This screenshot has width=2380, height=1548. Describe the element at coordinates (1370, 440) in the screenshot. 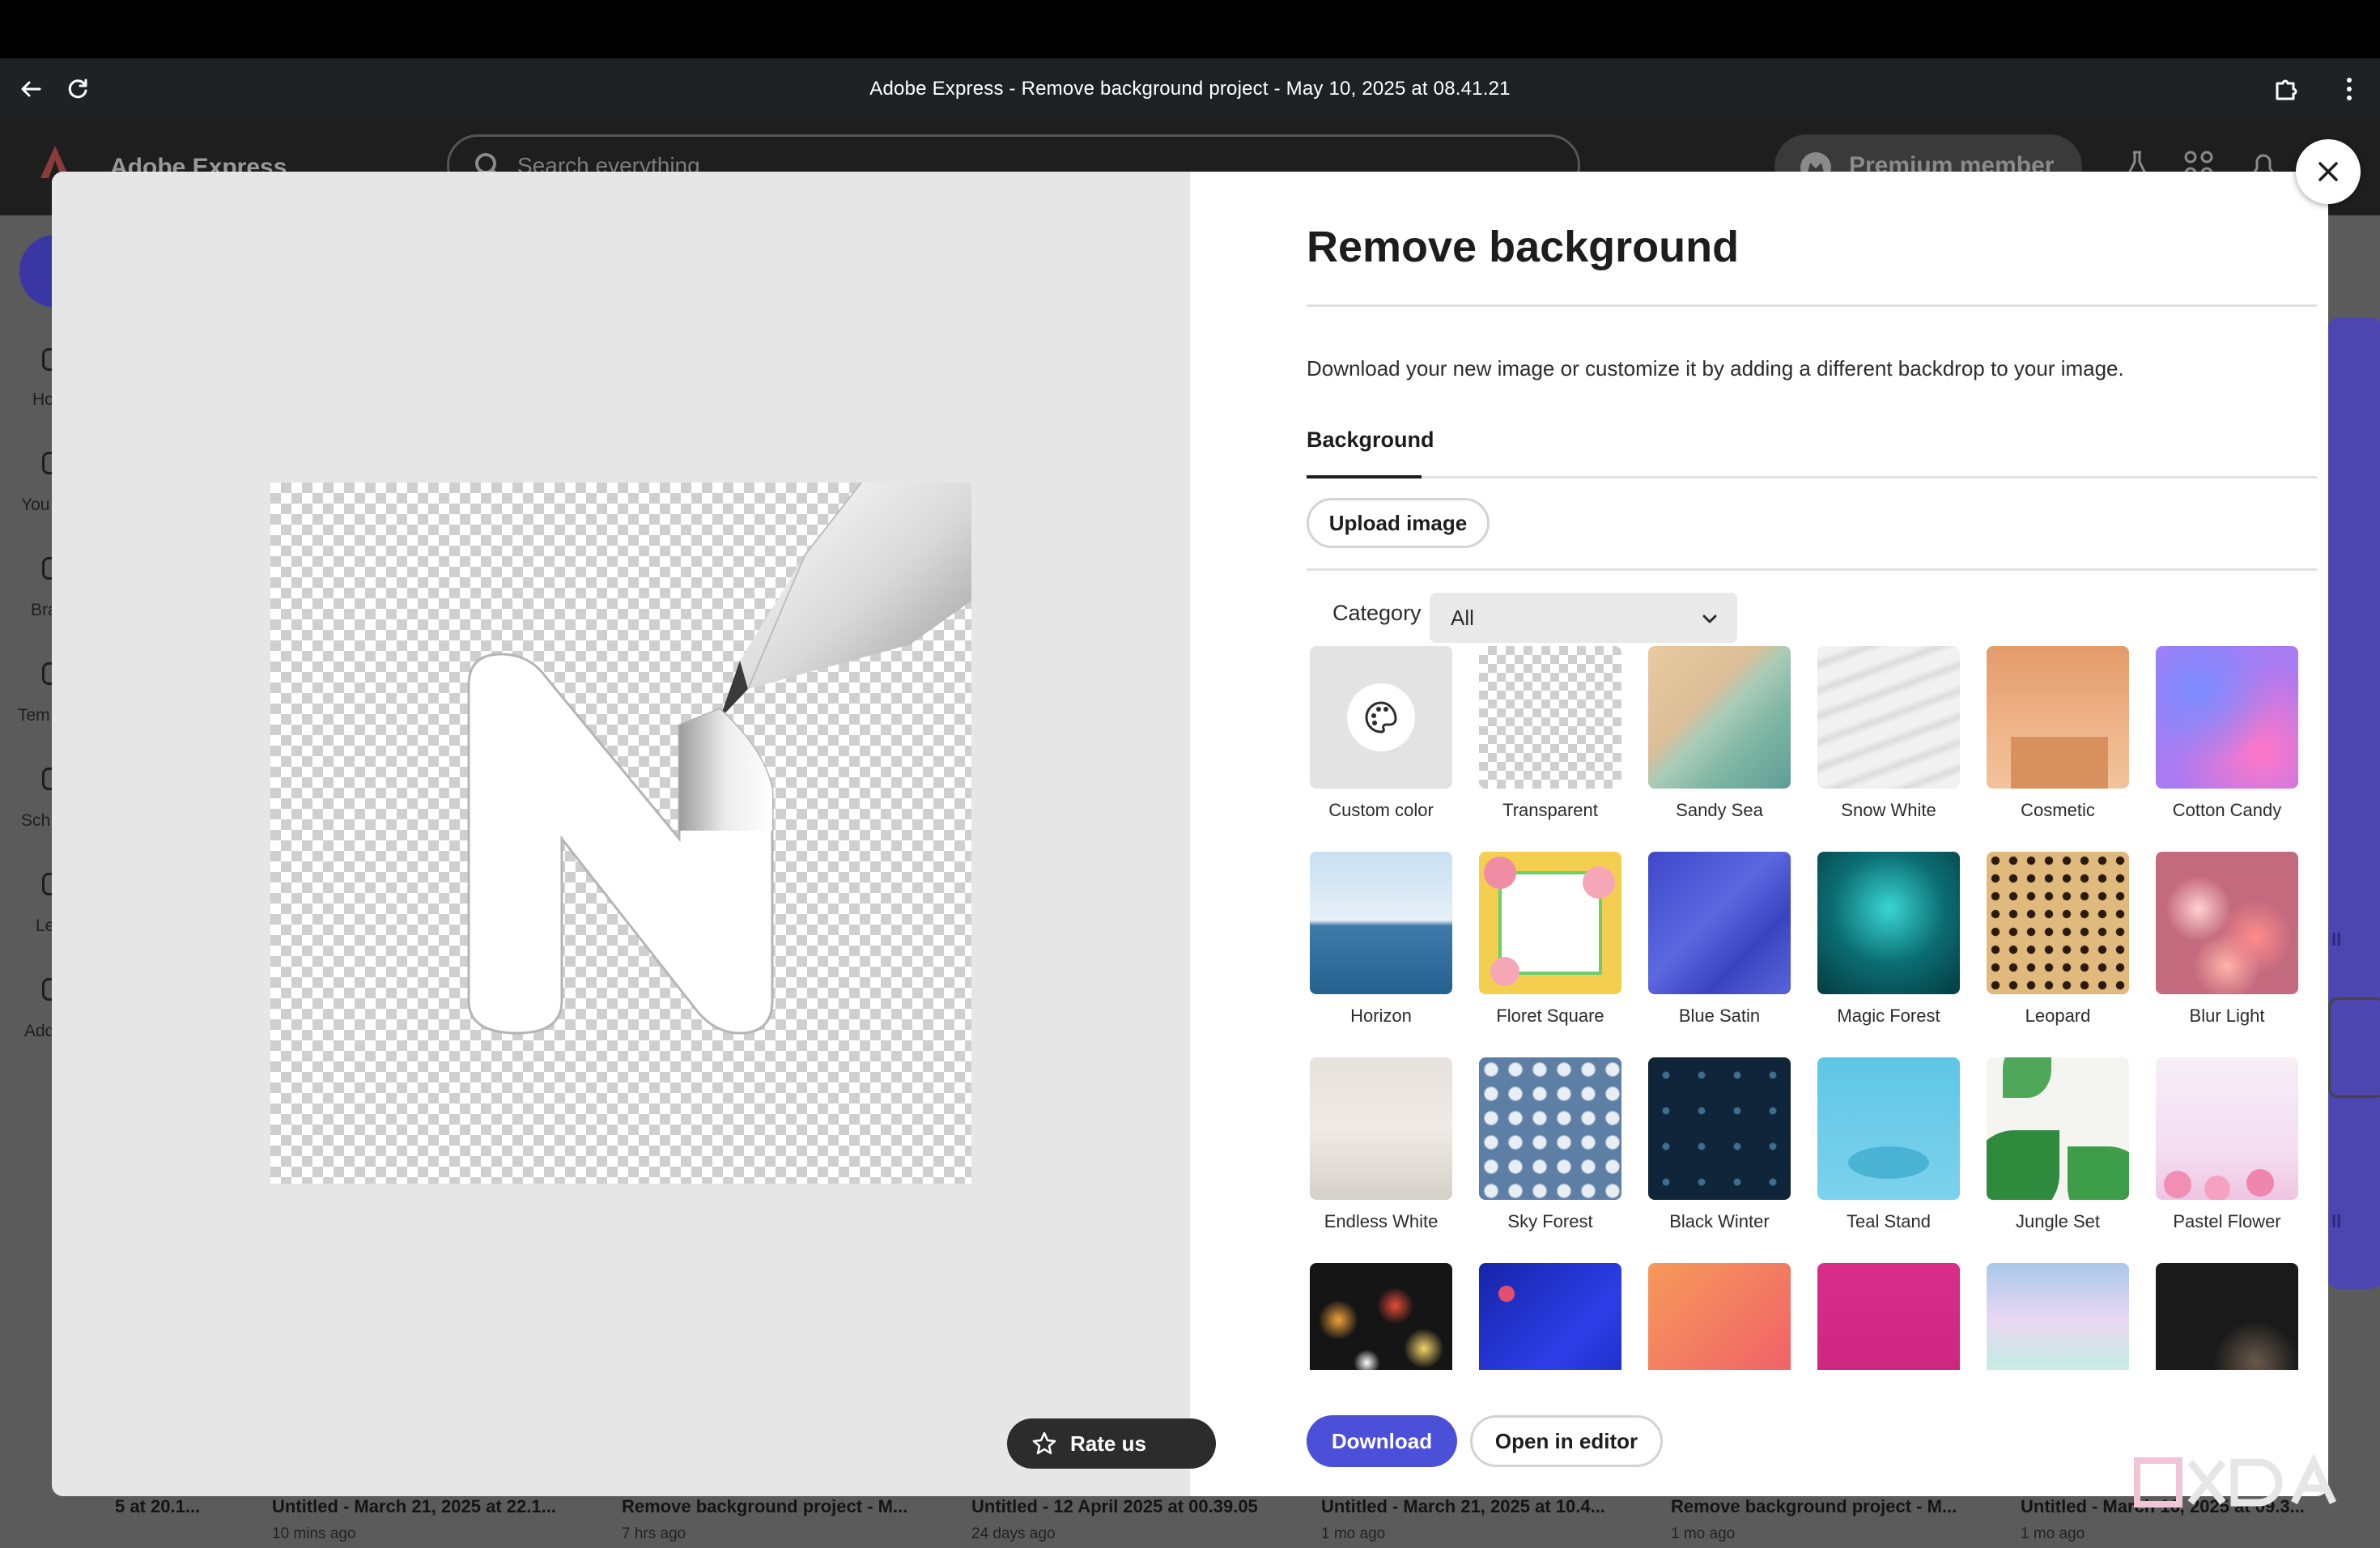

I see `tab-background: Background` at that location.